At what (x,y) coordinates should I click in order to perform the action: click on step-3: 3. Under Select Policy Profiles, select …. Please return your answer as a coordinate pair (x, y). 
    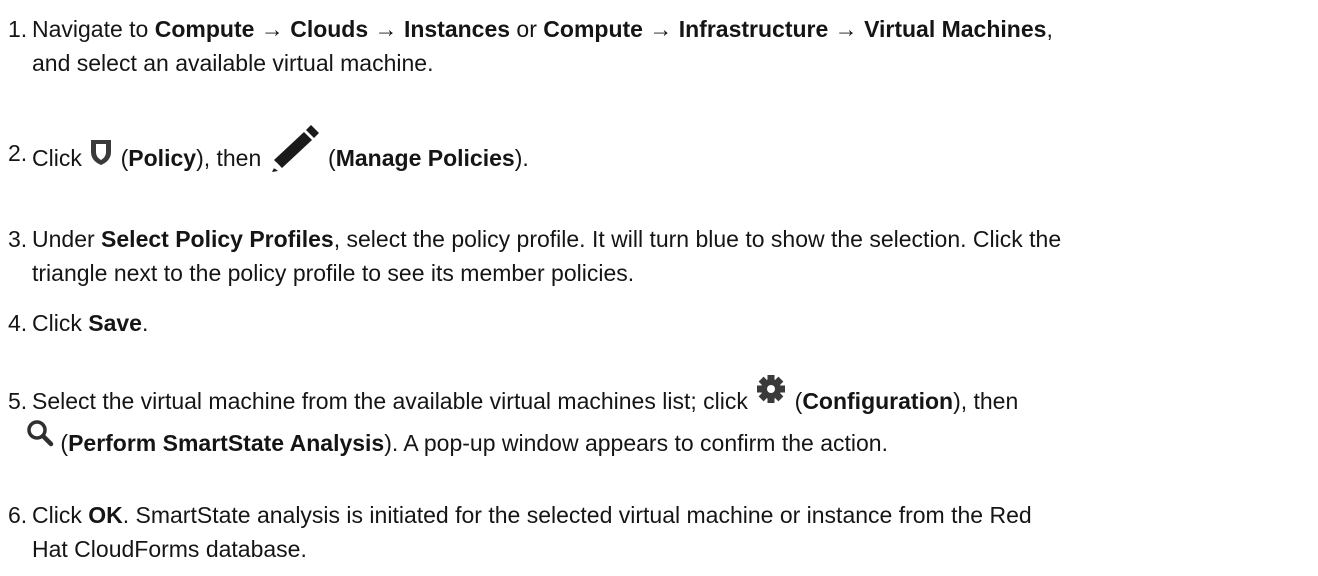
    Looking at the image, I should click on (659, 256).